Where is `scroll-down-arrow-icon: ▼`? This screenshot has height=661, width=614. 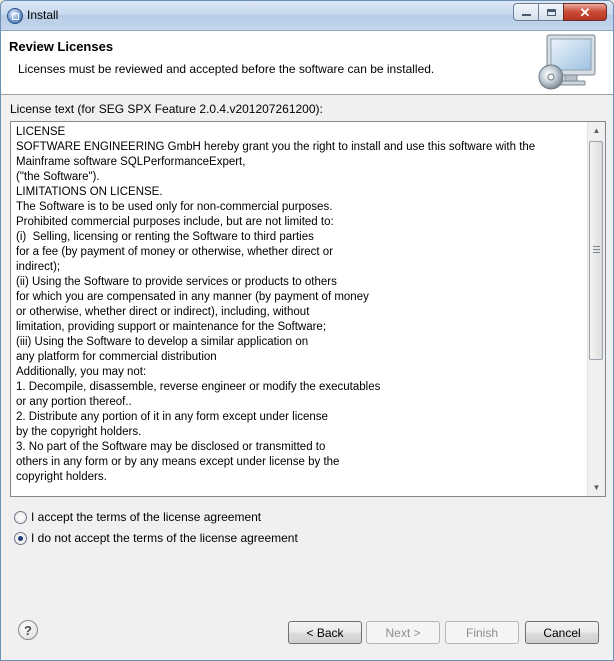 scroll-down-arrow-icon: ▼ is located at coordinates (596, 487).